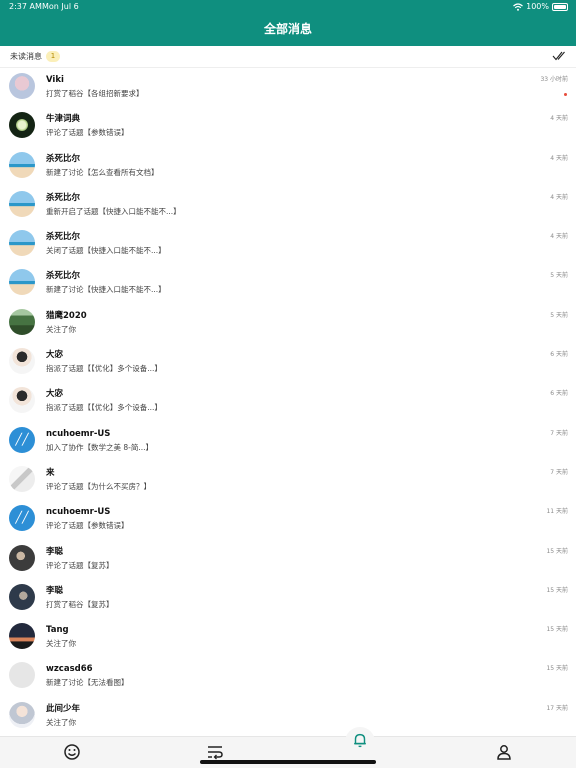 The height and width of the screenshot is (768, 576). I want to click on sender-name: ncuhoemr-US, so click(78, 512).